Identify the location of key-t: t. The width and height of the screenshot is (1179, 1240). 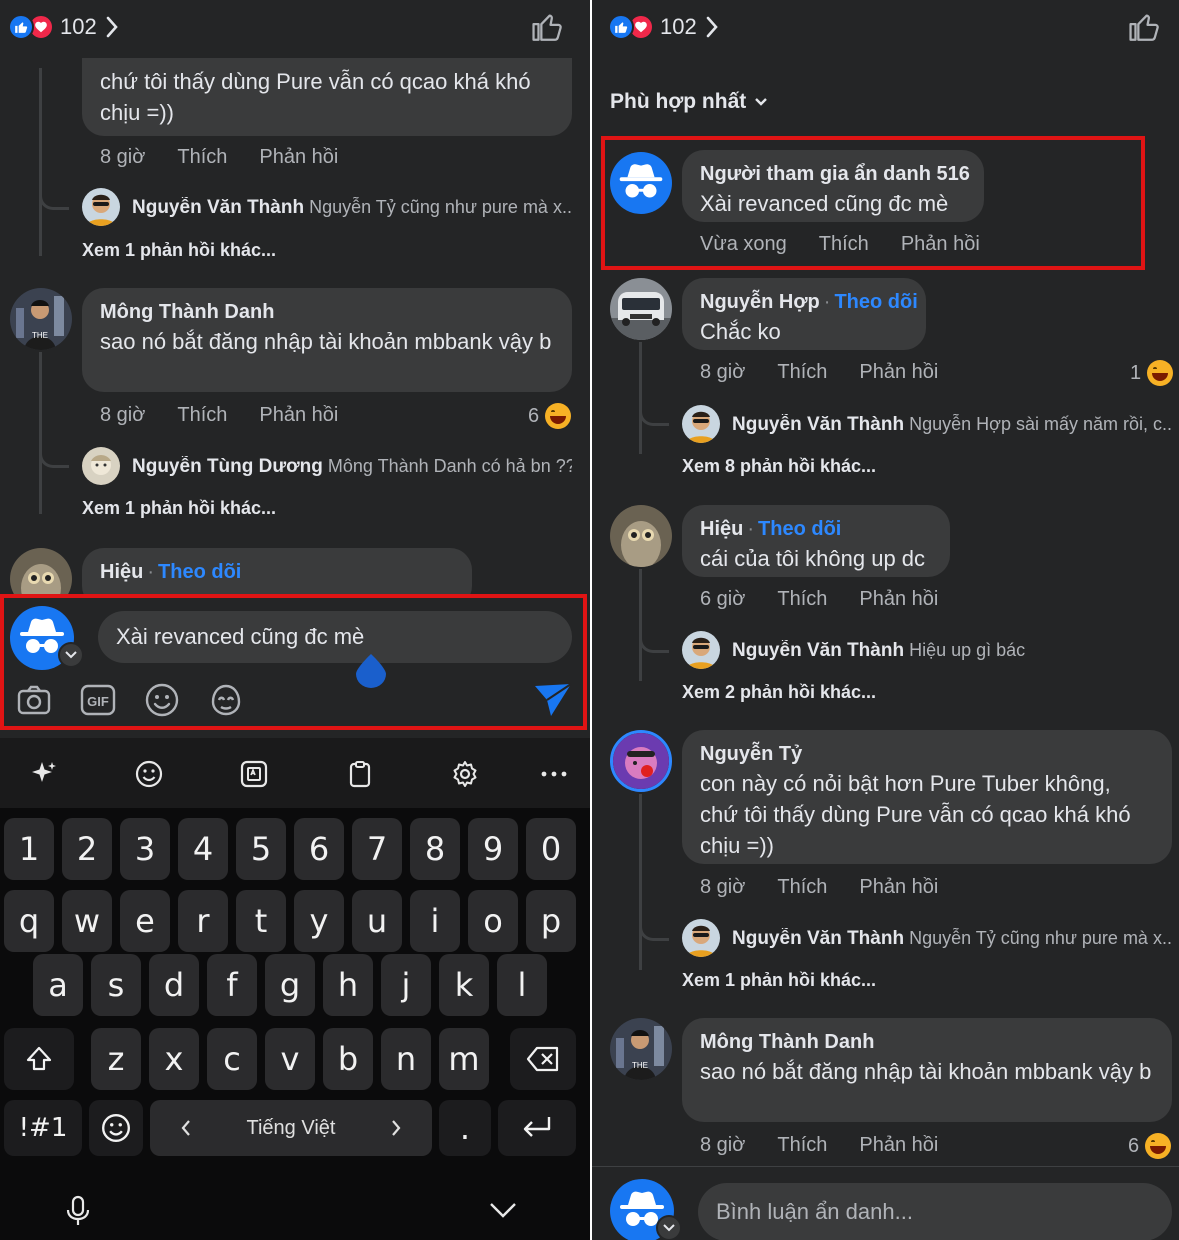
(261, 921).